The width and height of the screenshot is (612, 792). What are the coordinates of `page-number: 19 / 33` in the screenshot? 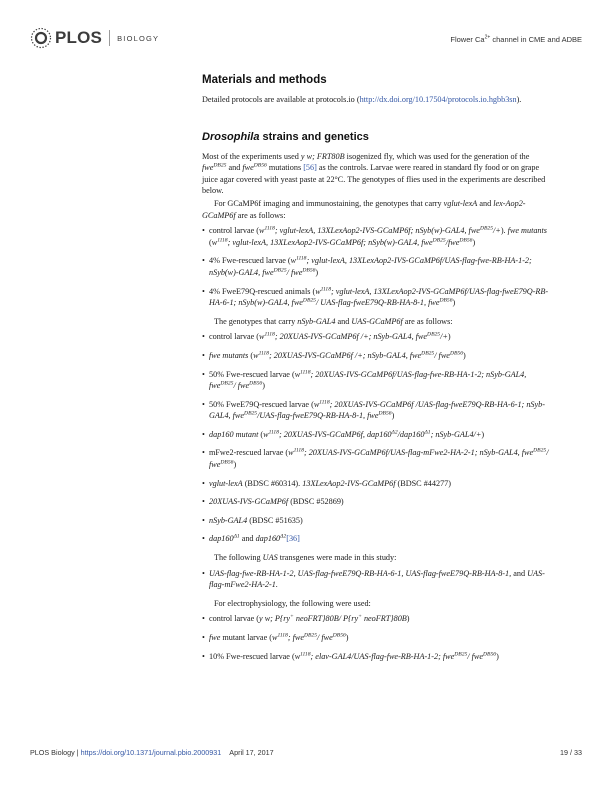 It's located at (571, 752).